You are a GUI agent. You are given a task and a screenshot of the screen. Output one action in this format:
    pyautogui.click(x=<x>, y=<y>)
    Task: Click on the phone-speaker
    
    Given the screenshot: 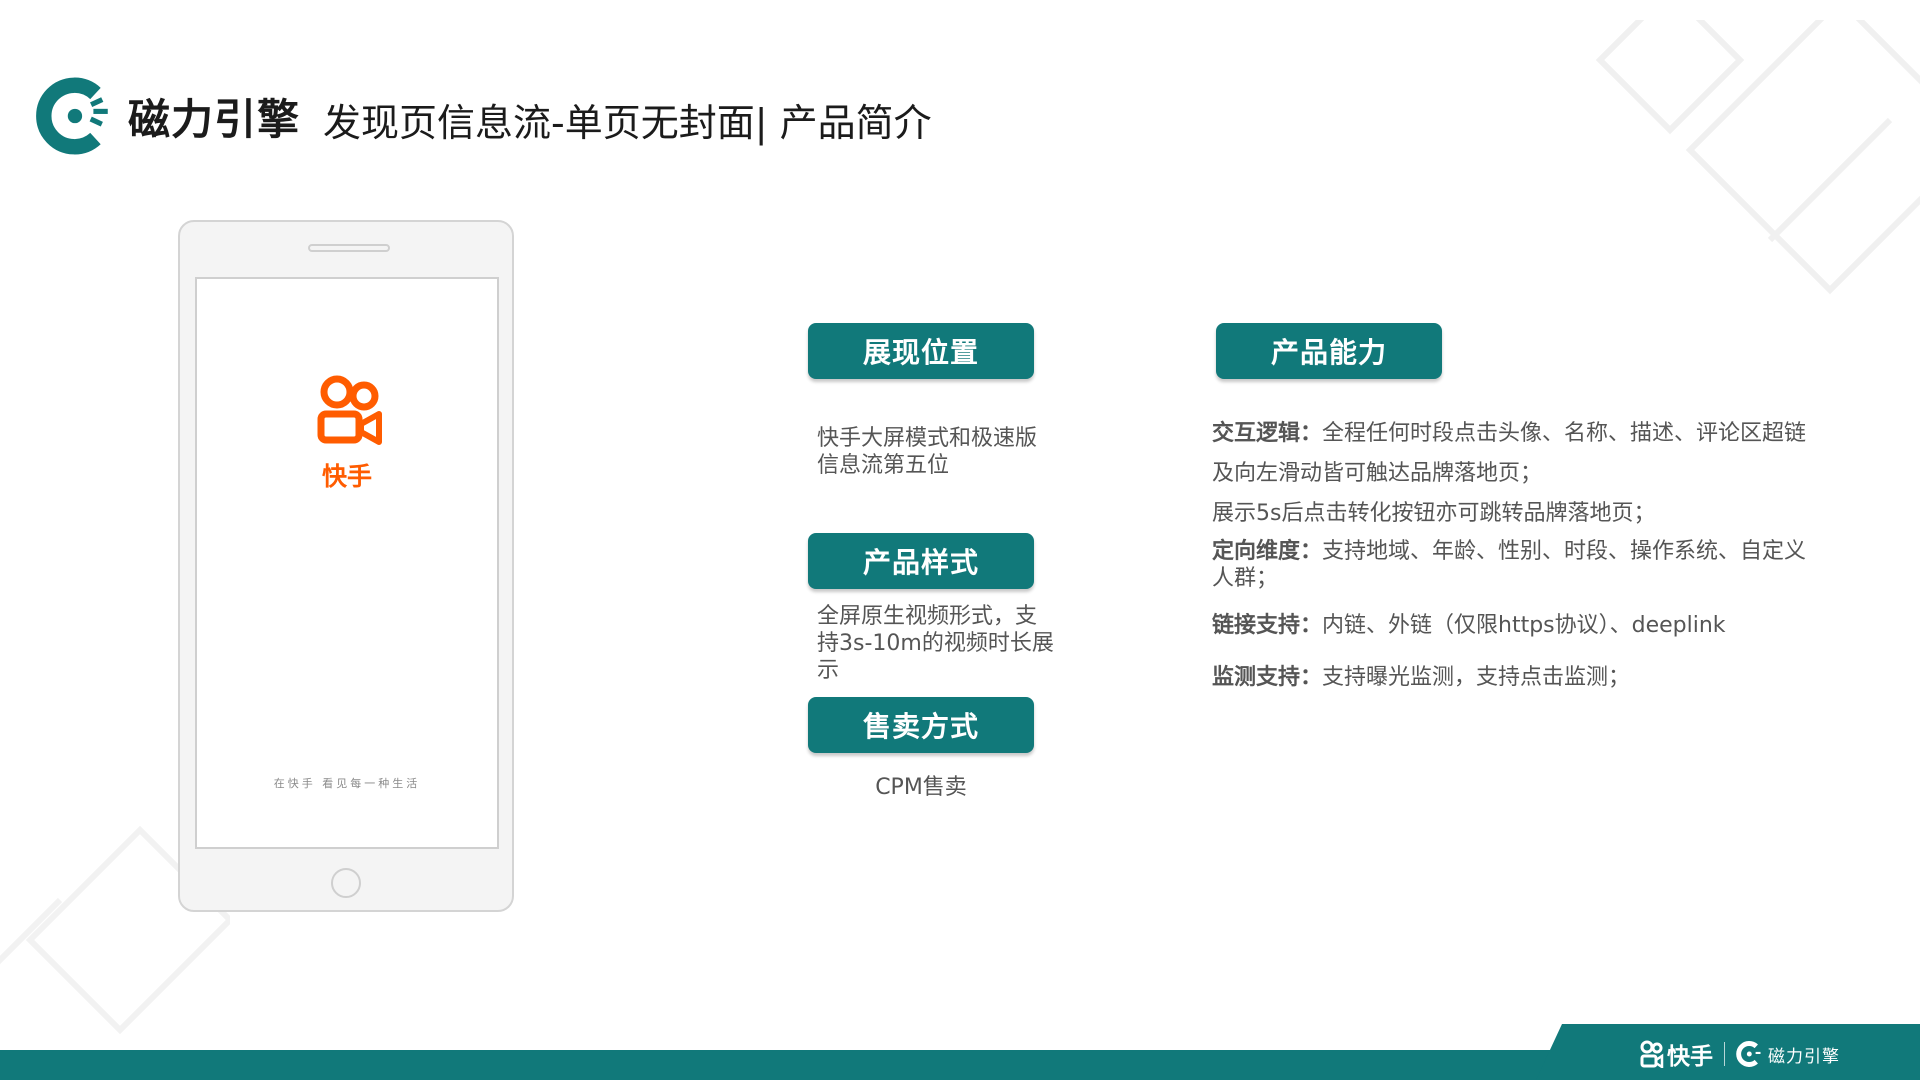 What is the action you would take?
    pyautogui.click(x=349, y=248)
    